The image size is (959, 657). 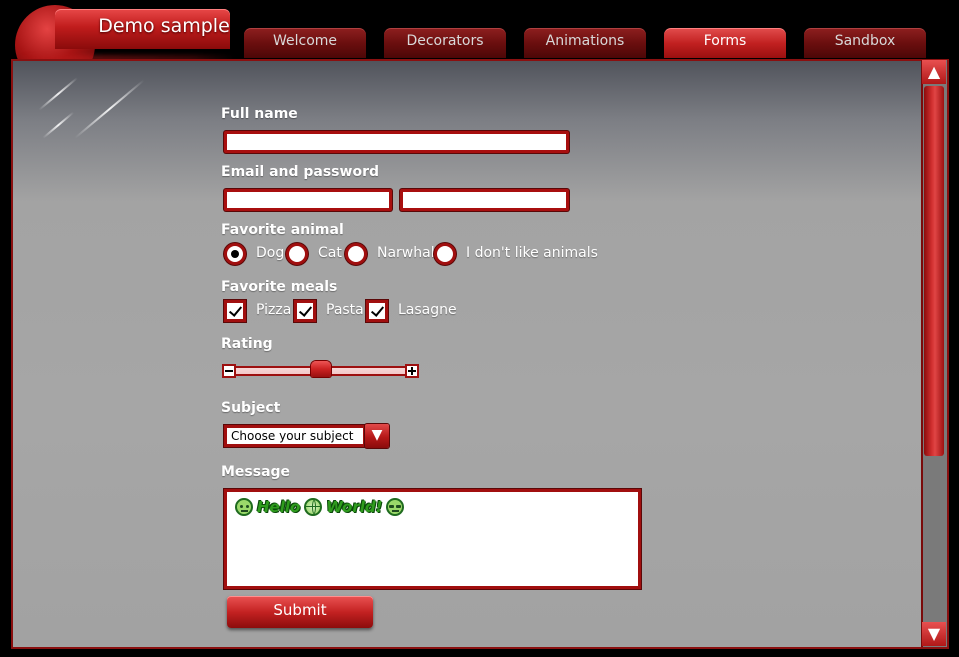 I want to click on message-content: Hello World!, so click(x=320, y=507).